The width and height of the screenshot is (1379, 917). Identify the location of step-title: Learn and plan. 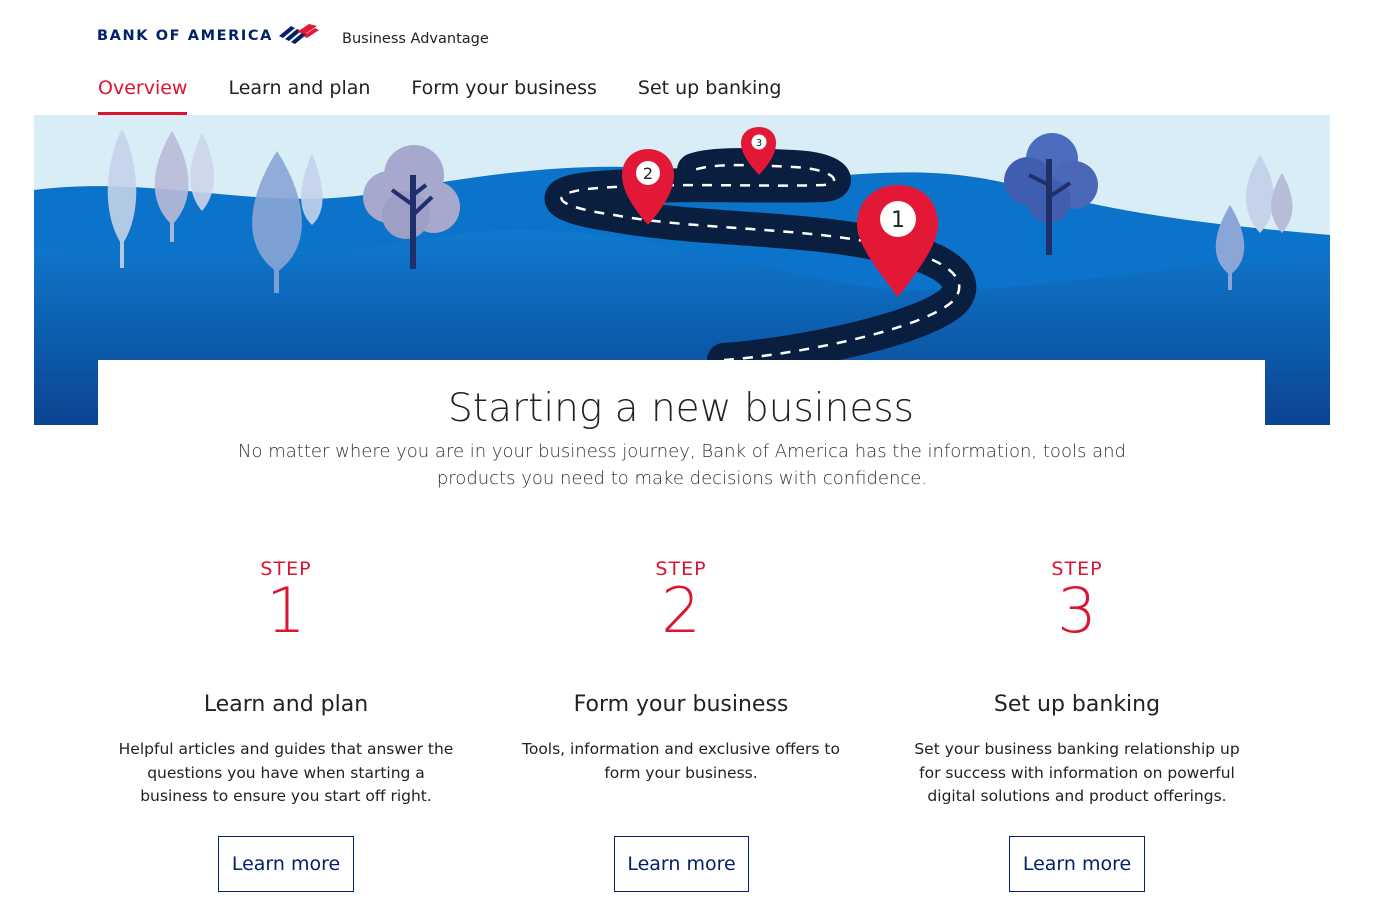
(286, 704).